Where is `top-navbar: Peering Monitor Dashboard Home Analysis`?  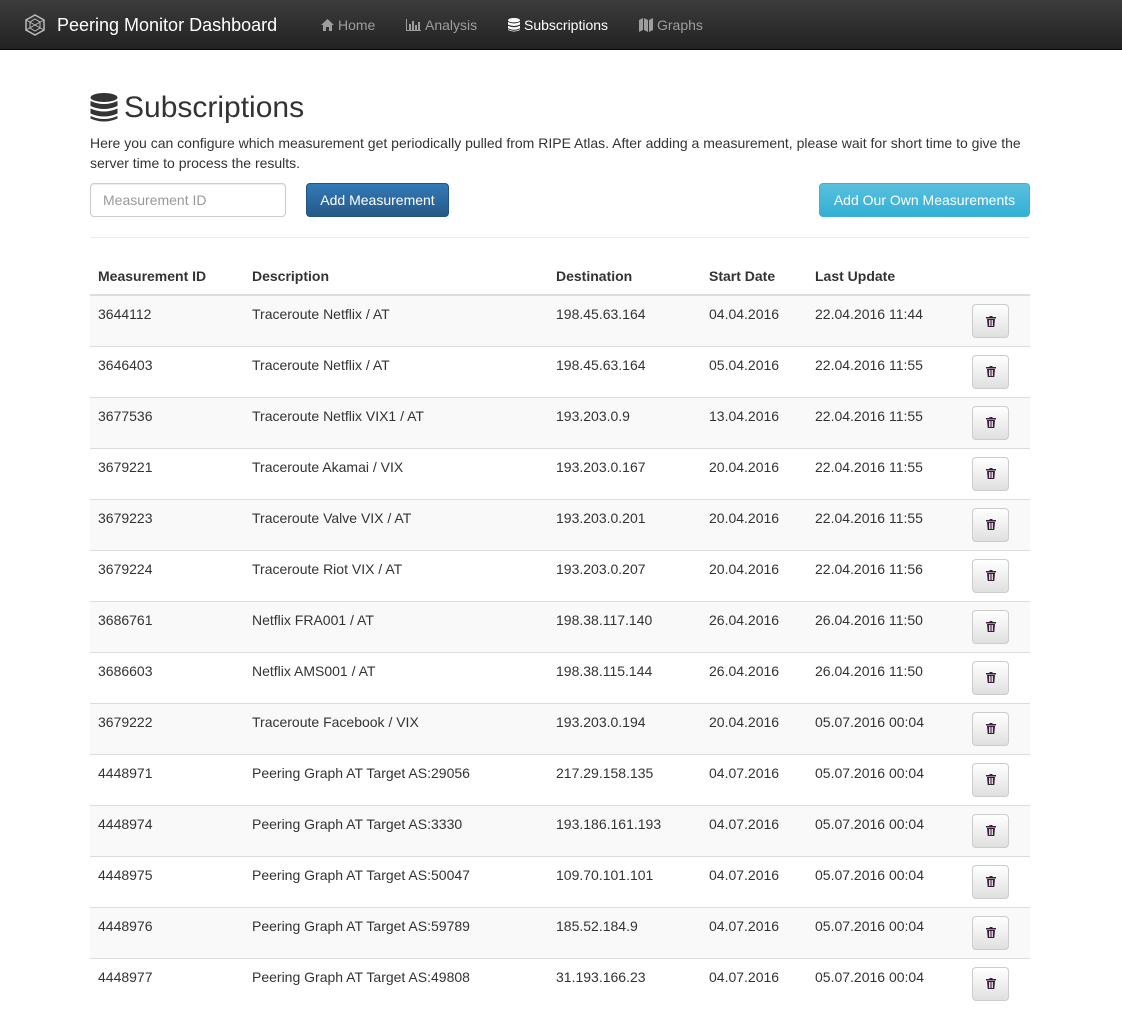 top-navbar: Peering Monitor Dashboard Home Analysis is located at coordinates (561, 25).